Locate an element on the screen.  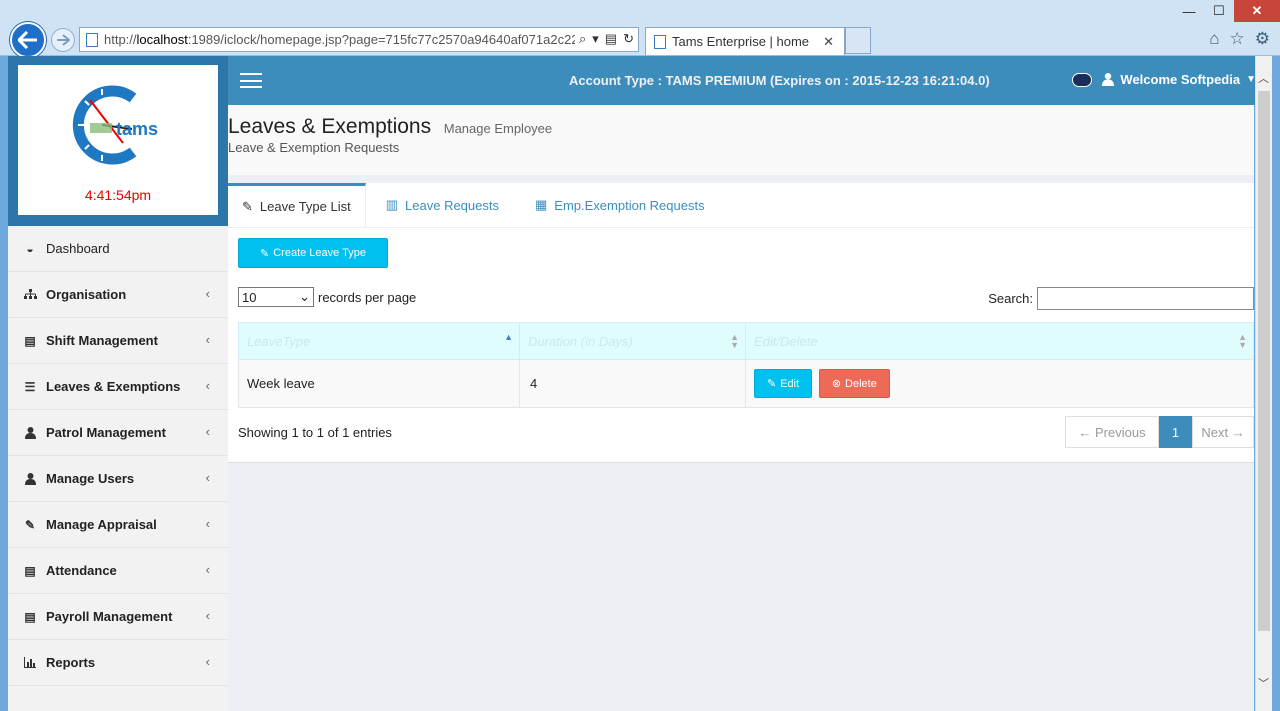
scroll-down-icon: ﹀ is located at coordinates (1263, 683).